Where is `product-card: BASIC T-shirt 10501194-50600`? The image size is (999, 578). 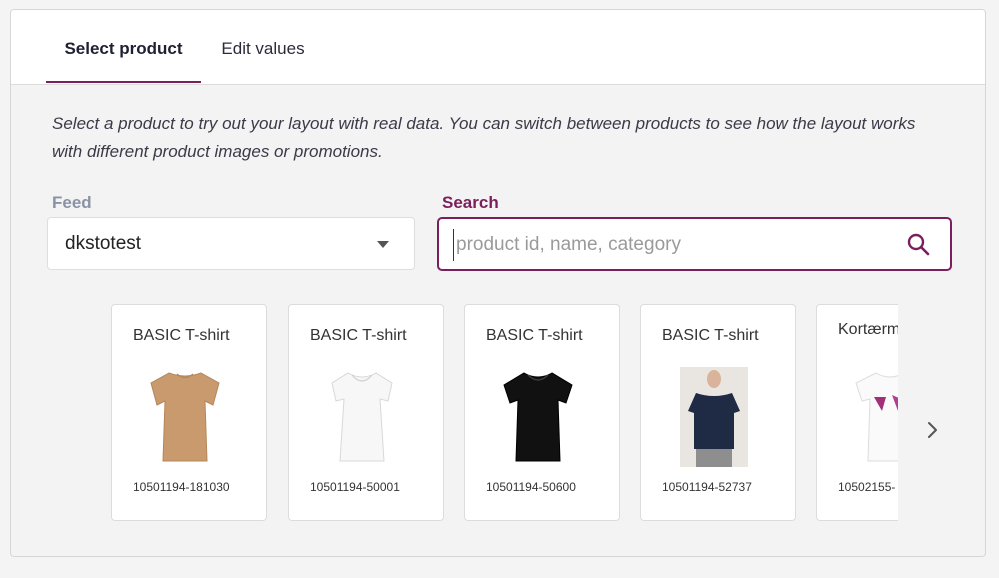
product-card: BASIC T-shirt 10501194-50600 is located at coordinates (542, 412).